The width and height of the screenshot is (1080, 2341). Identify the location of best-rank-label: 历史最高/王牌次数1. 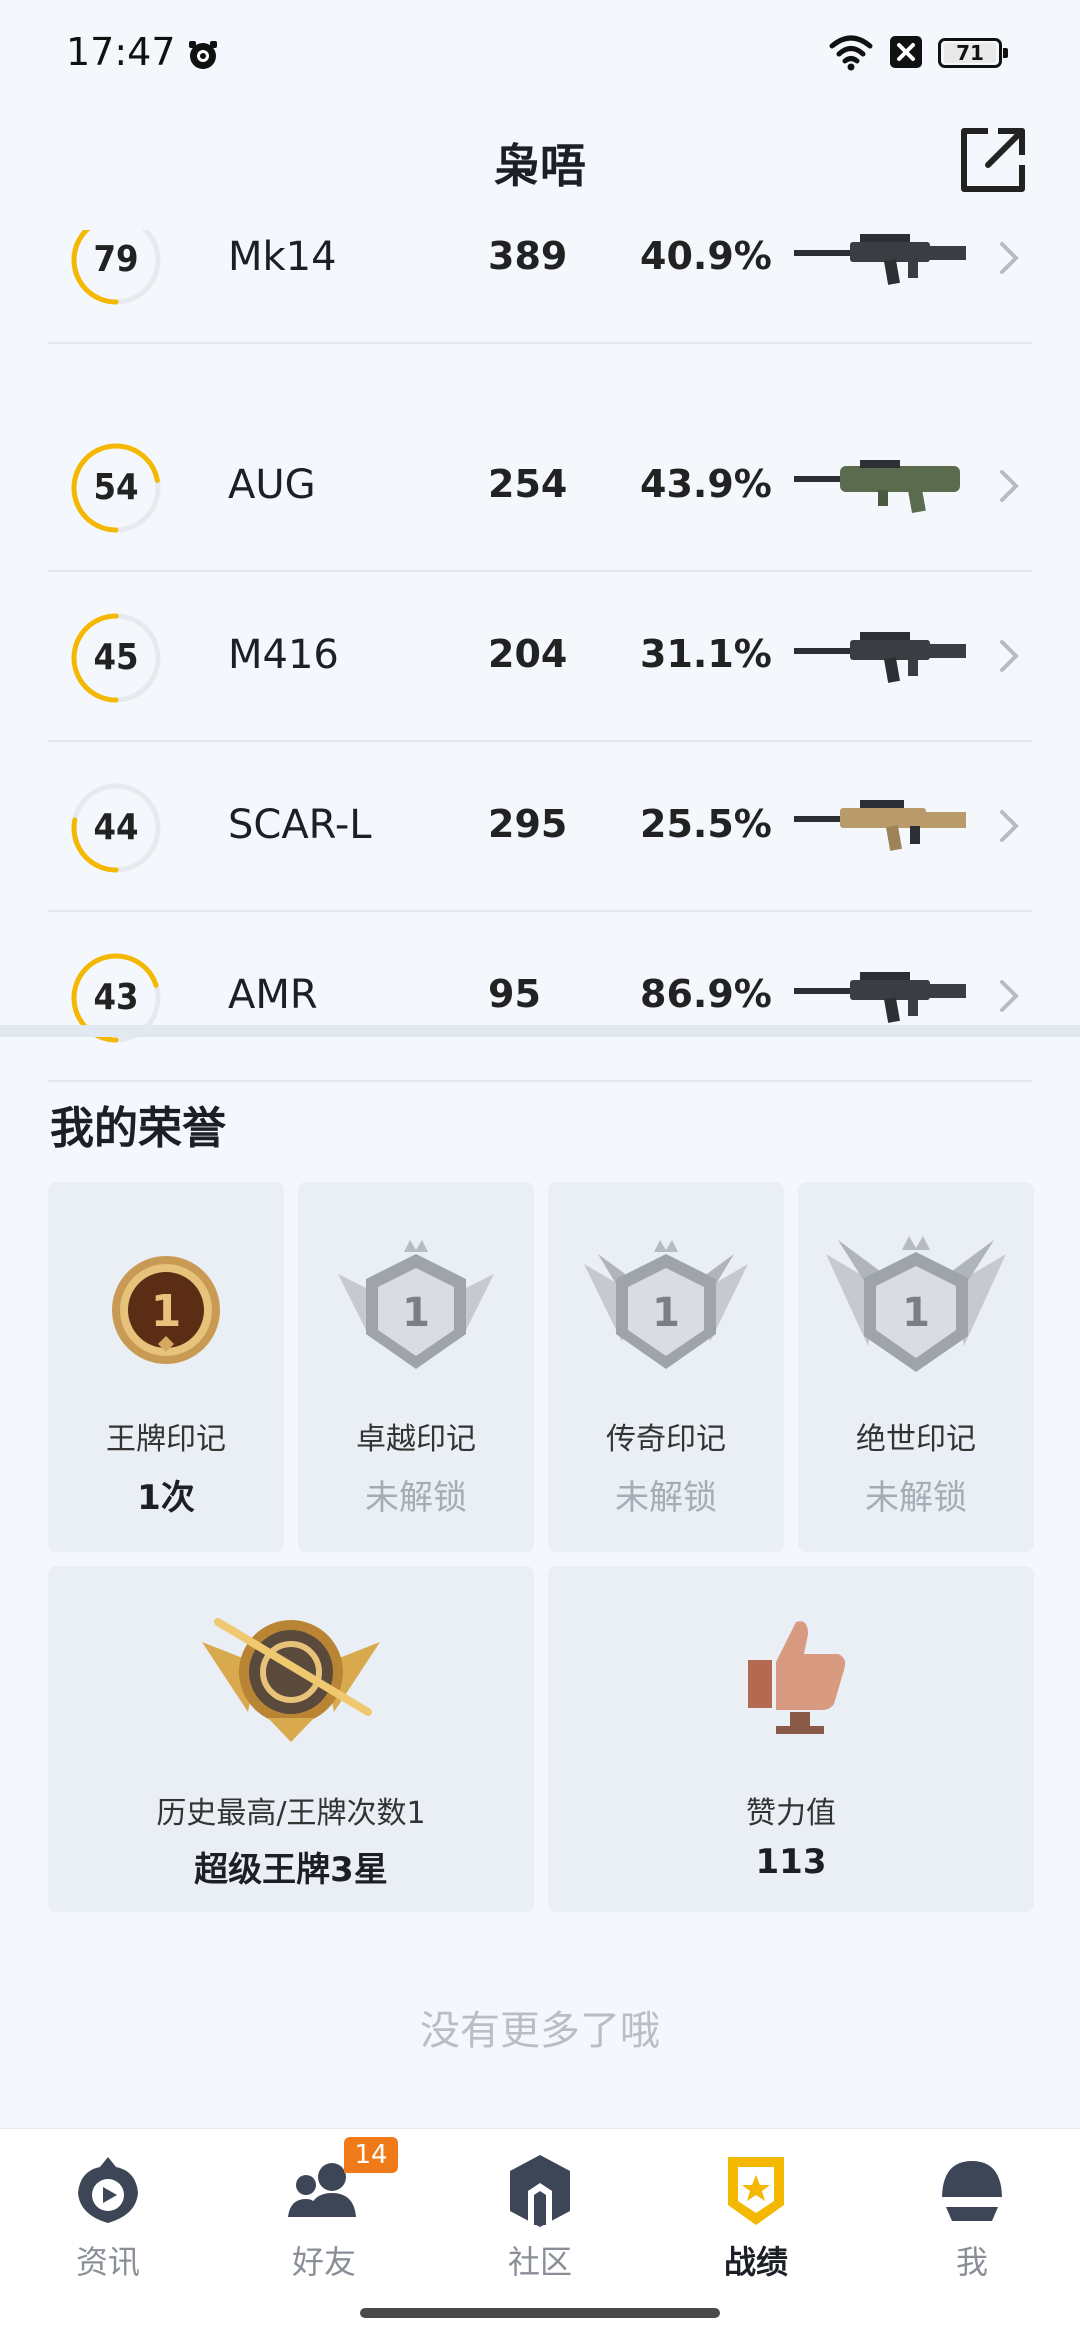
(291, 1813).